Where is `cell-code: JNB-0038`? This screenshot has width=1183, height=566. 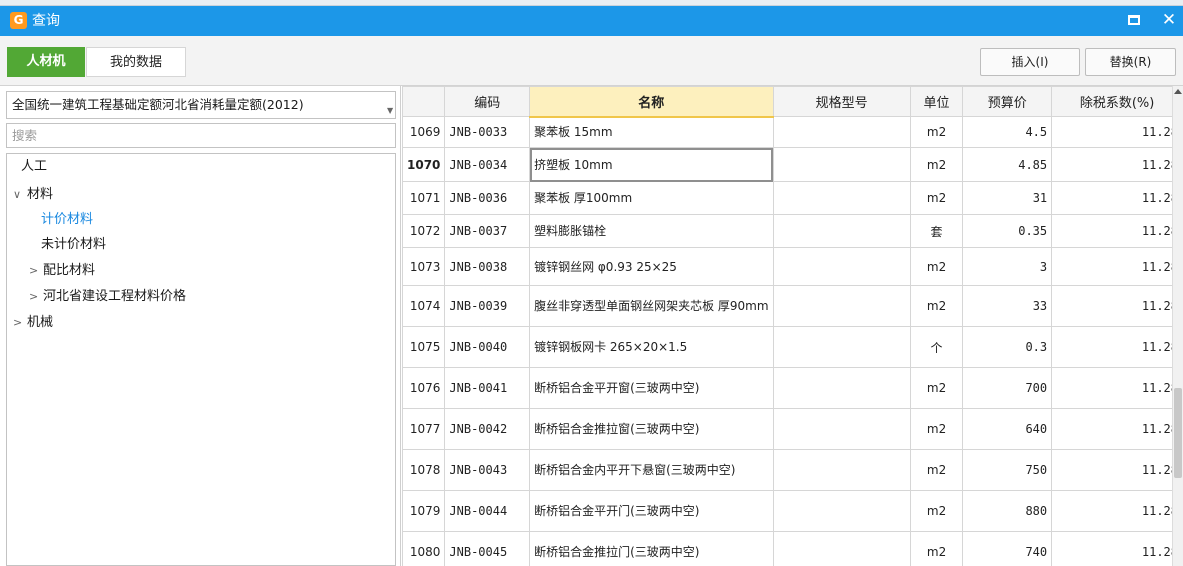
cell-code: JNB-0038 is located at coordinates (487, 266).